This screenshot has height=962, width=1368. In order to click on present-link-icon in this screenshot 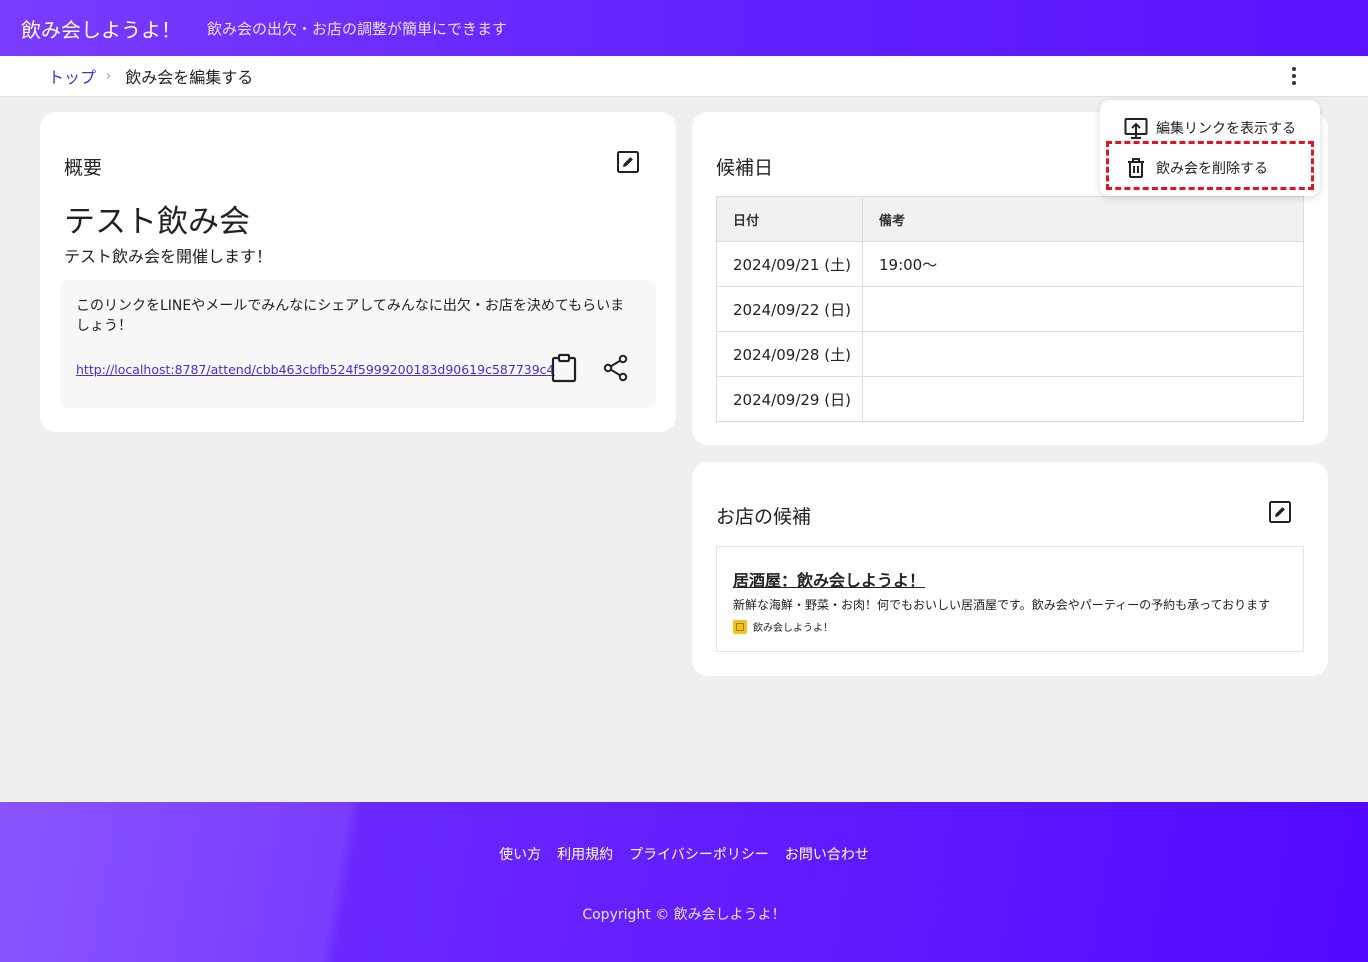, I will do `click(1136, 128)`.